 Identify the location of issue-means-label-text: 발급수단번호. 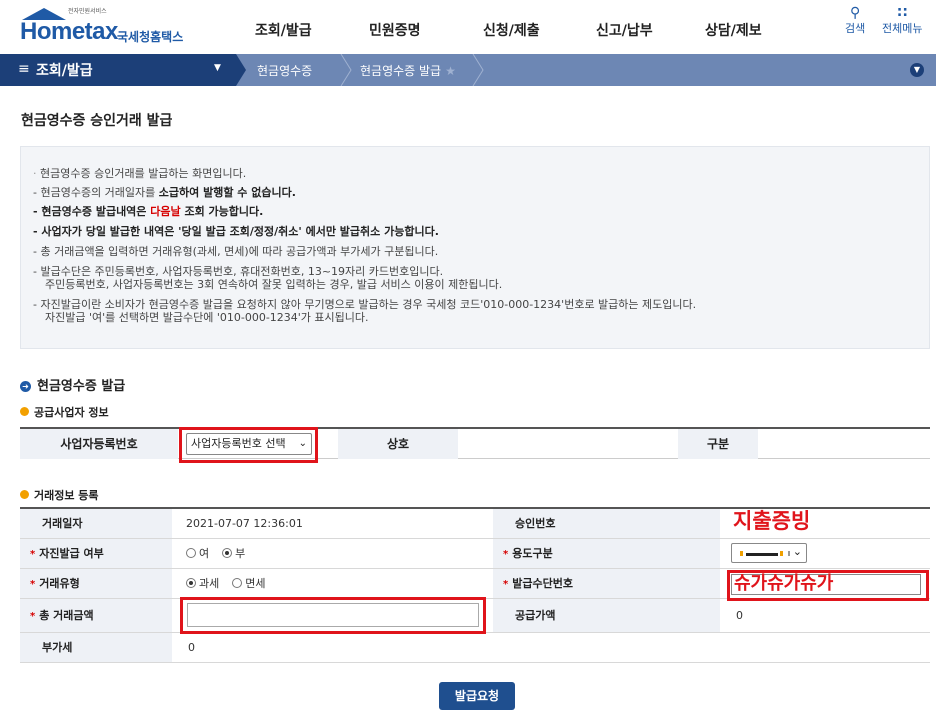
(542, 583).